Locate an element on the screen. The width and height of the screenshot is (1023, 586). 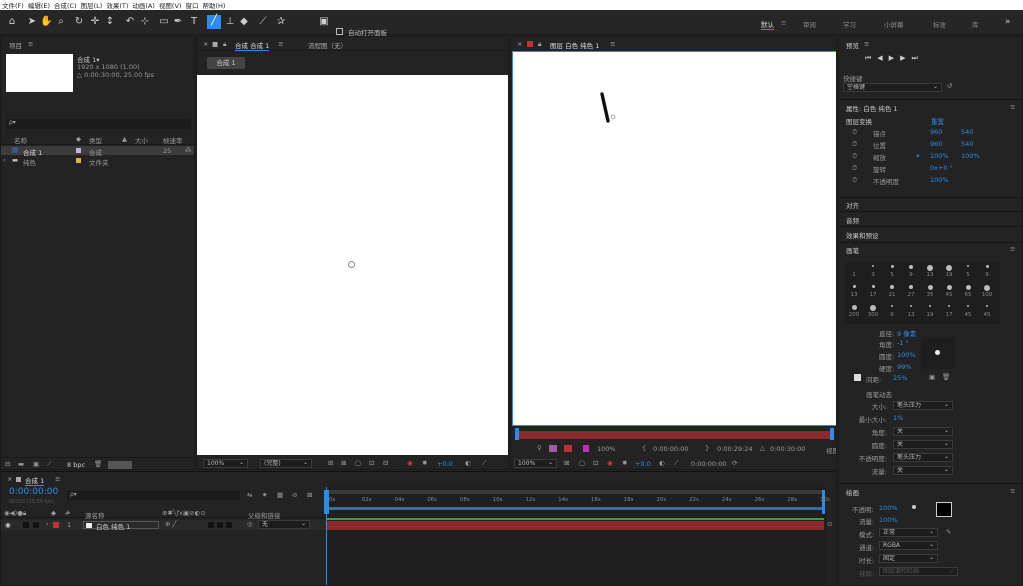
col-type: 类型 is located at coordinates (95, 140).